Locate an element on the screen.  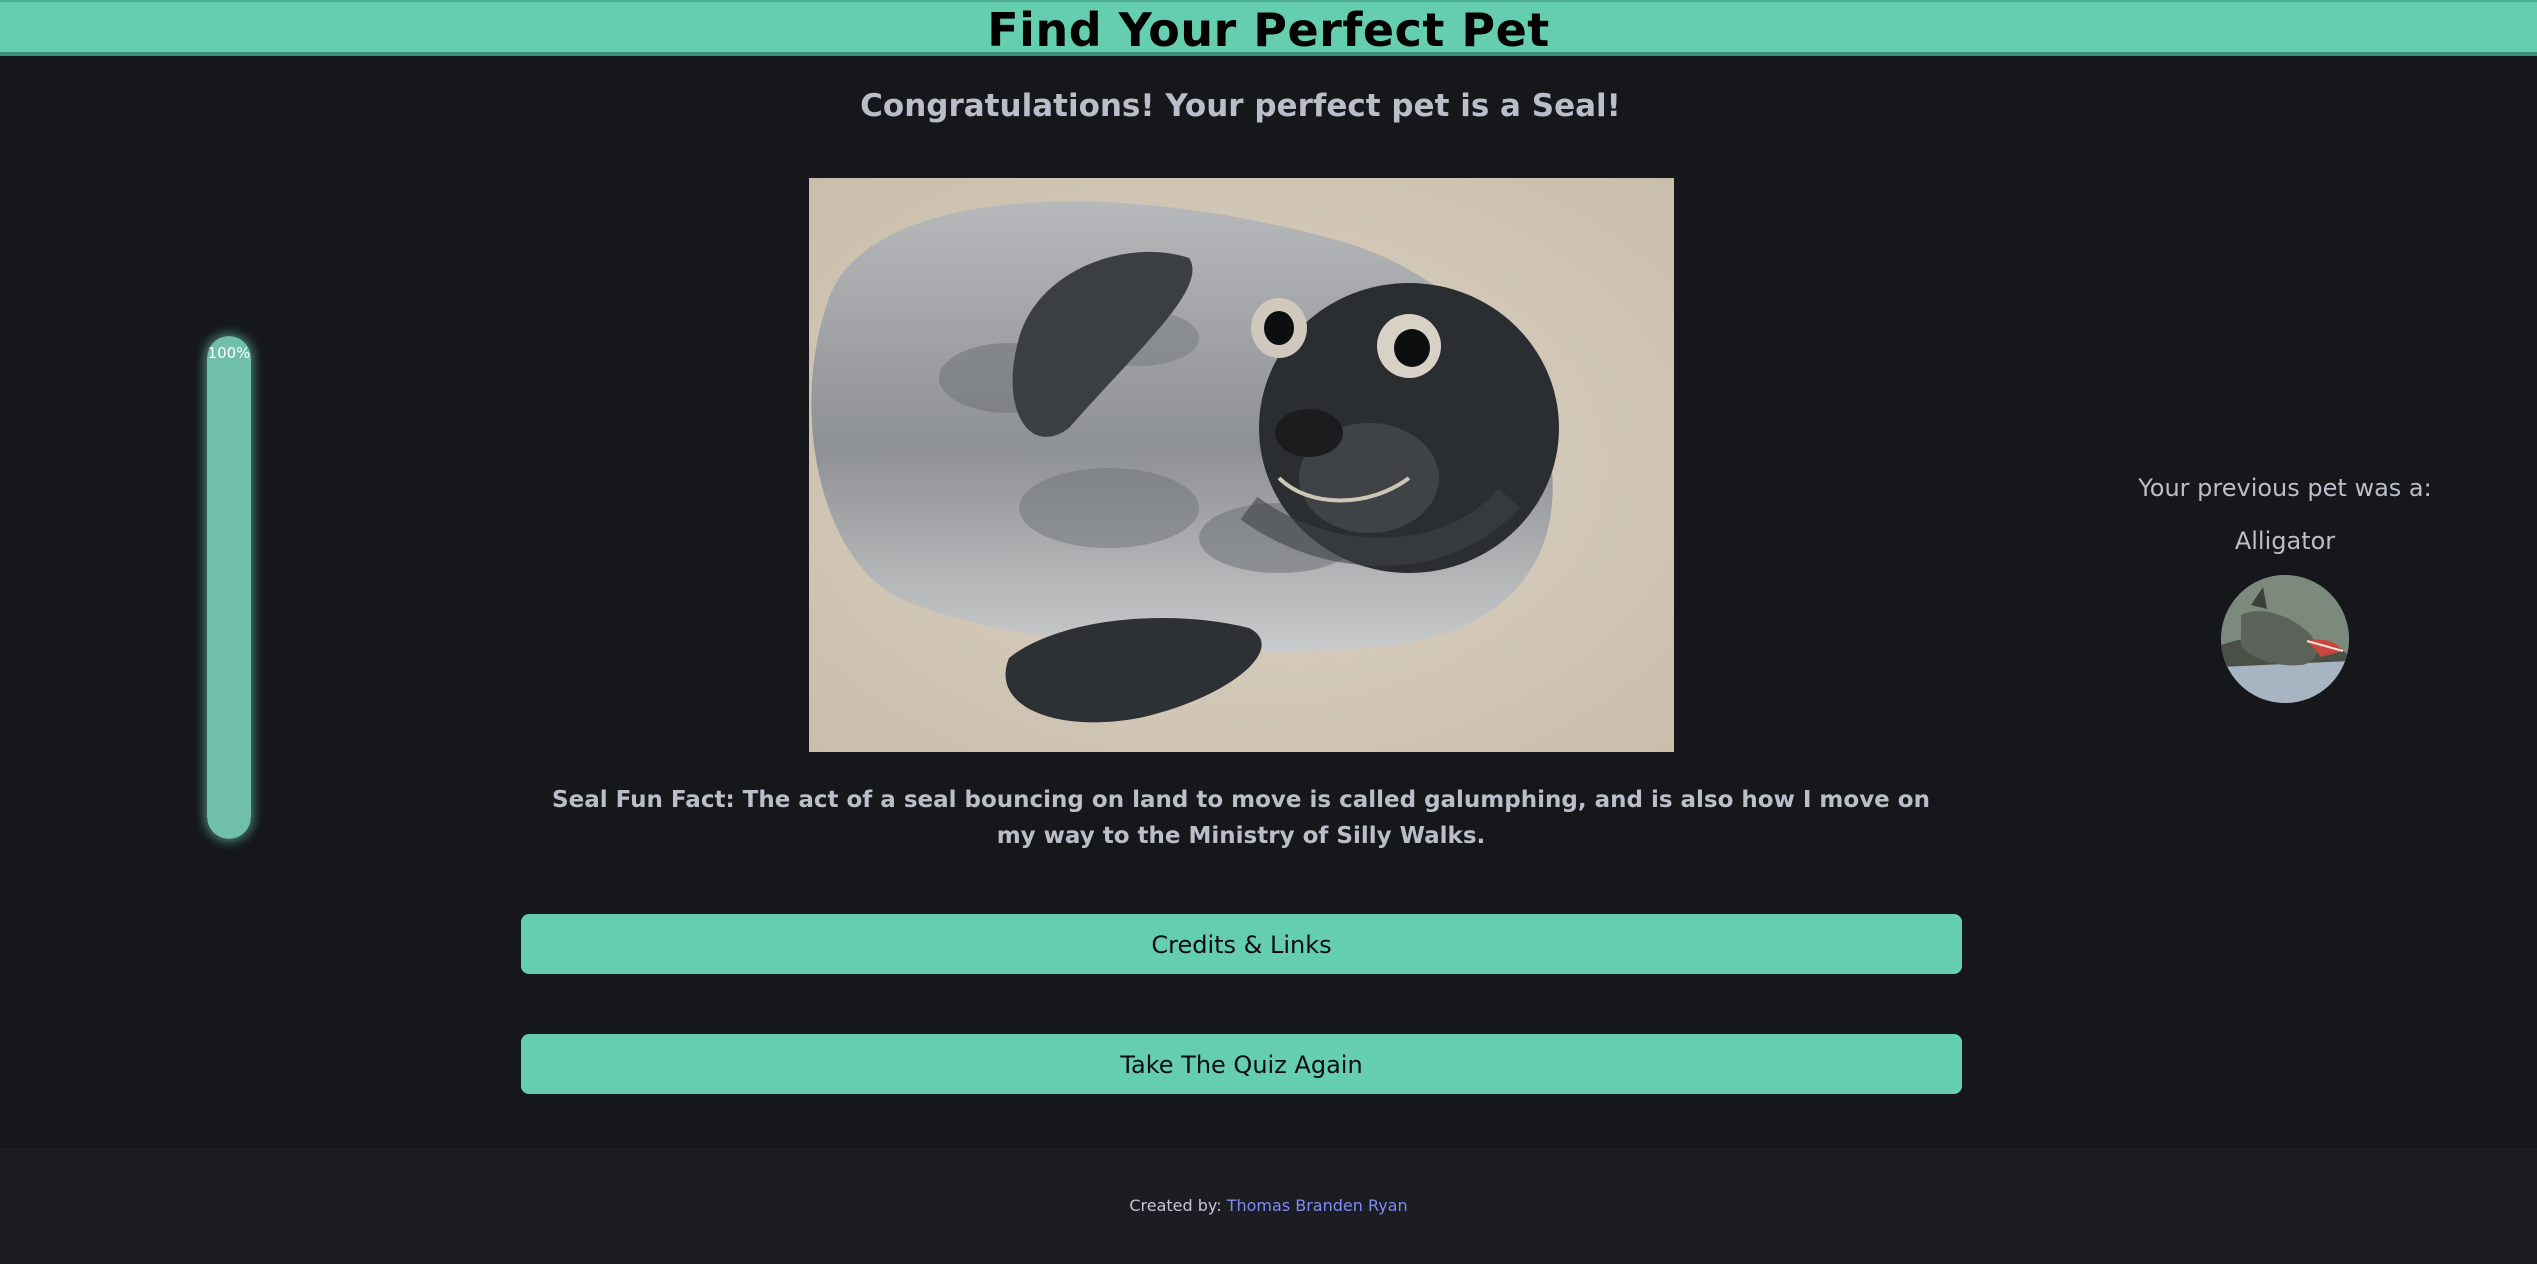
previous-pet-label: Your previous pet was a: is located at coordinates (2285, 488).